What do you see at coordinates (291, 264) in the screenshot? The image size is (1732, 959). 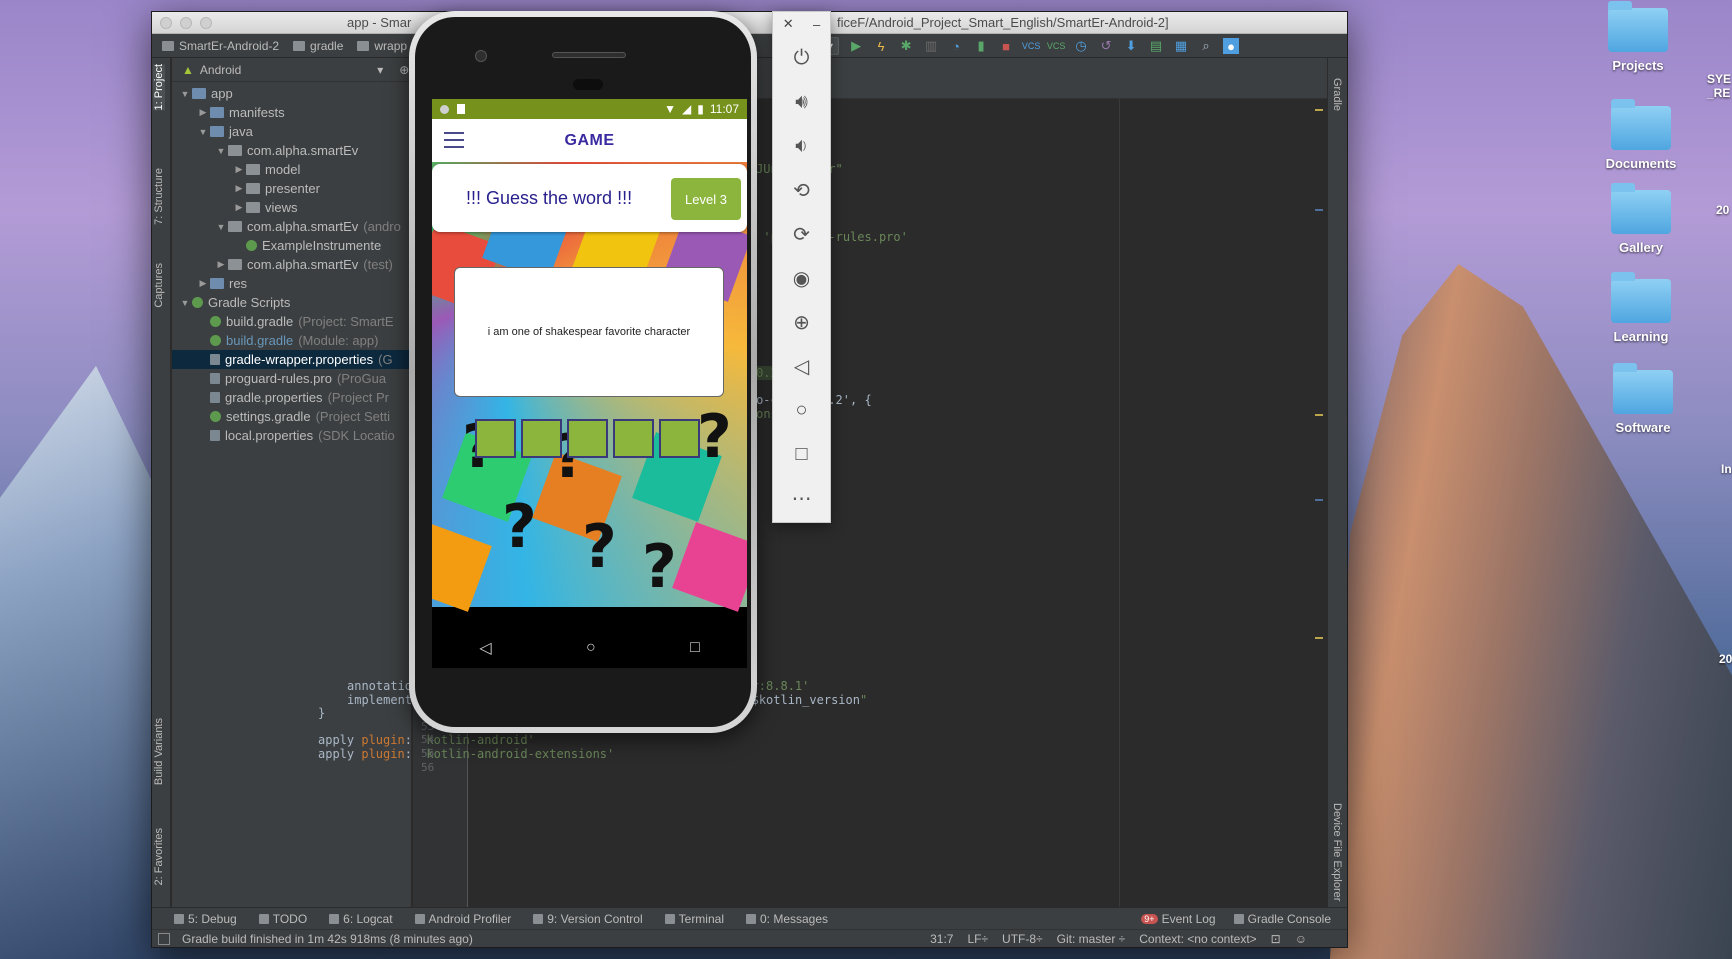 I see `tree-item: ▶ com.alpha.smartEv (test)` at bounding box center [291, 264].